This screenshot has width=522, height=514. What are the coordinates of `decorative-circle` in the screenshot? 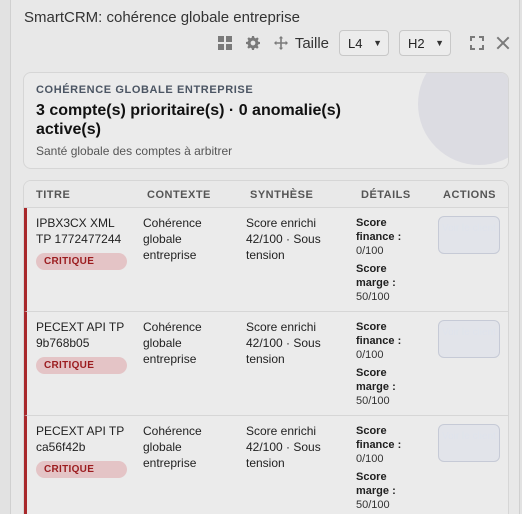 It's located at (463, 119).